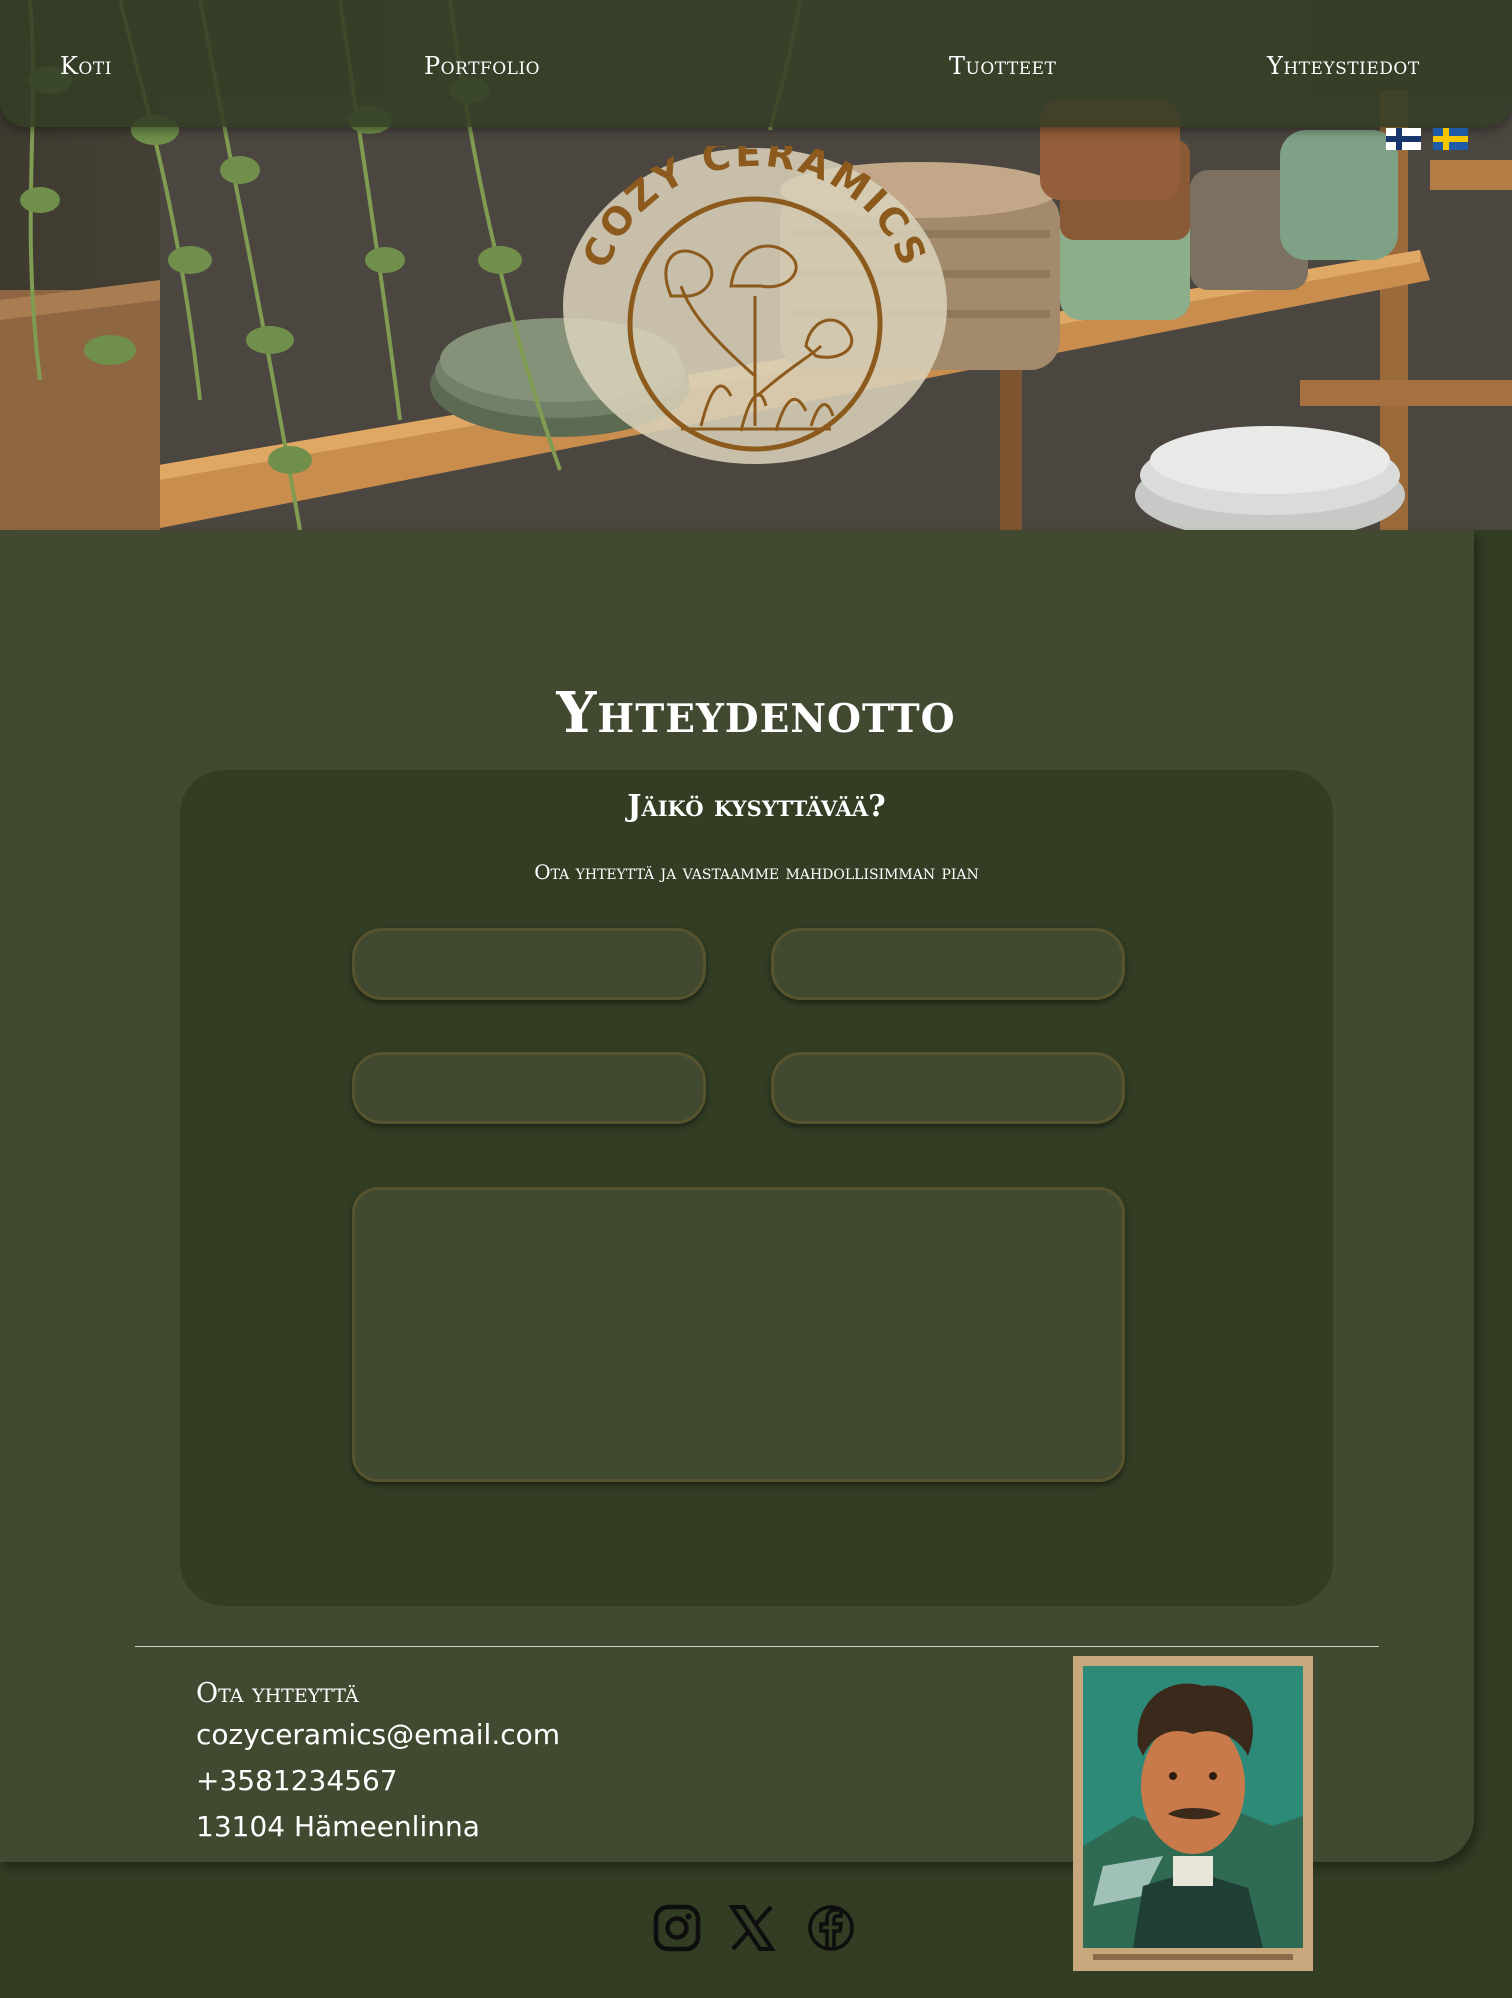 This screenshot has width=1512, height=1998. What do you see at coordinates (378, 1734) in the screenshot?
I see `contact-email: cozyceramics@email.com` at bounding box center [378, 1734].